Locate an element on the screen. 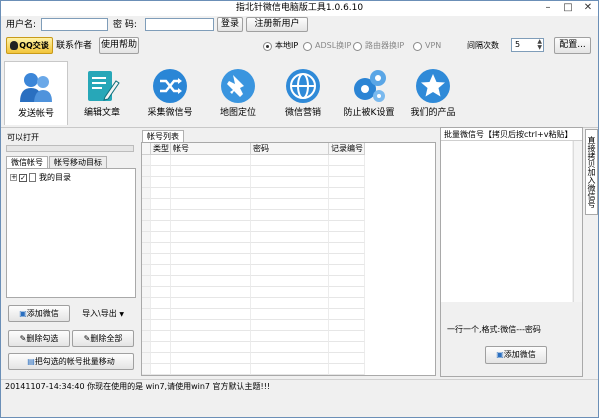 This screenshot has height=418, width=599. dropdown-arrow-icon: ▼ is located at coordinates (121, 314).